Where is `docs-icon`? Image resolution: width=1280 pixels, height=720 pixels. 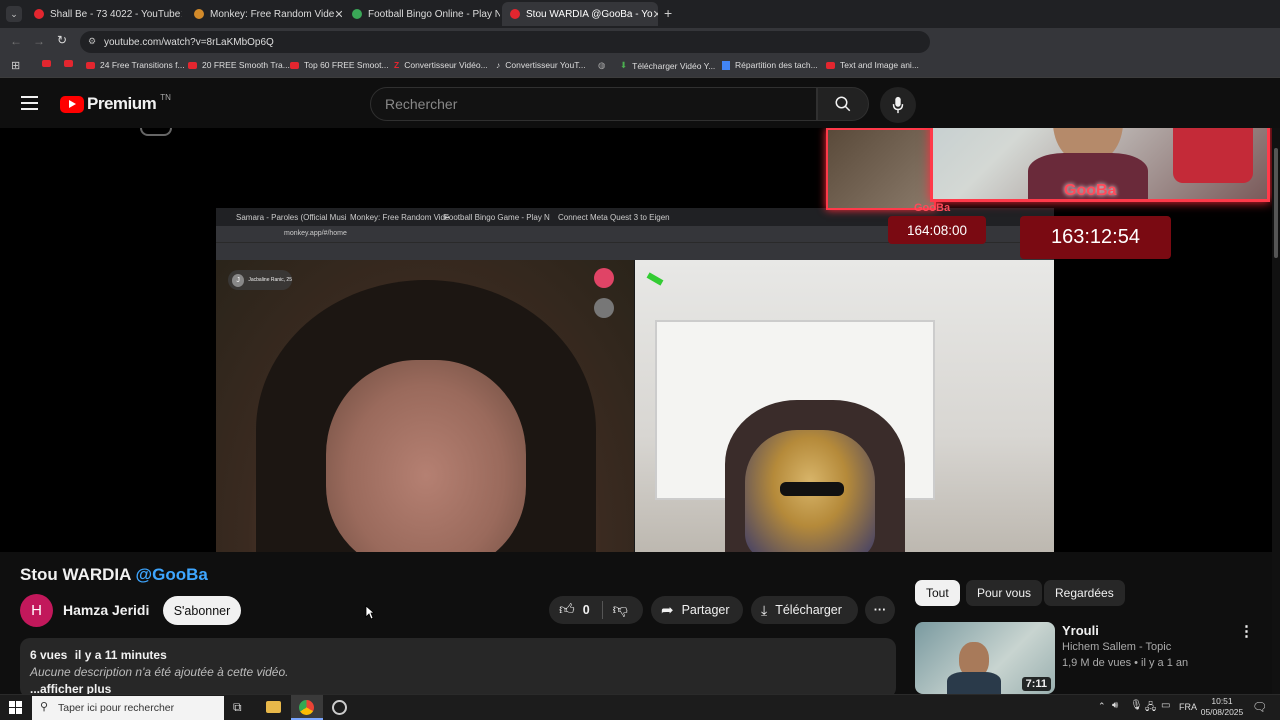
docs-icon is located at coordinates (726, 65).